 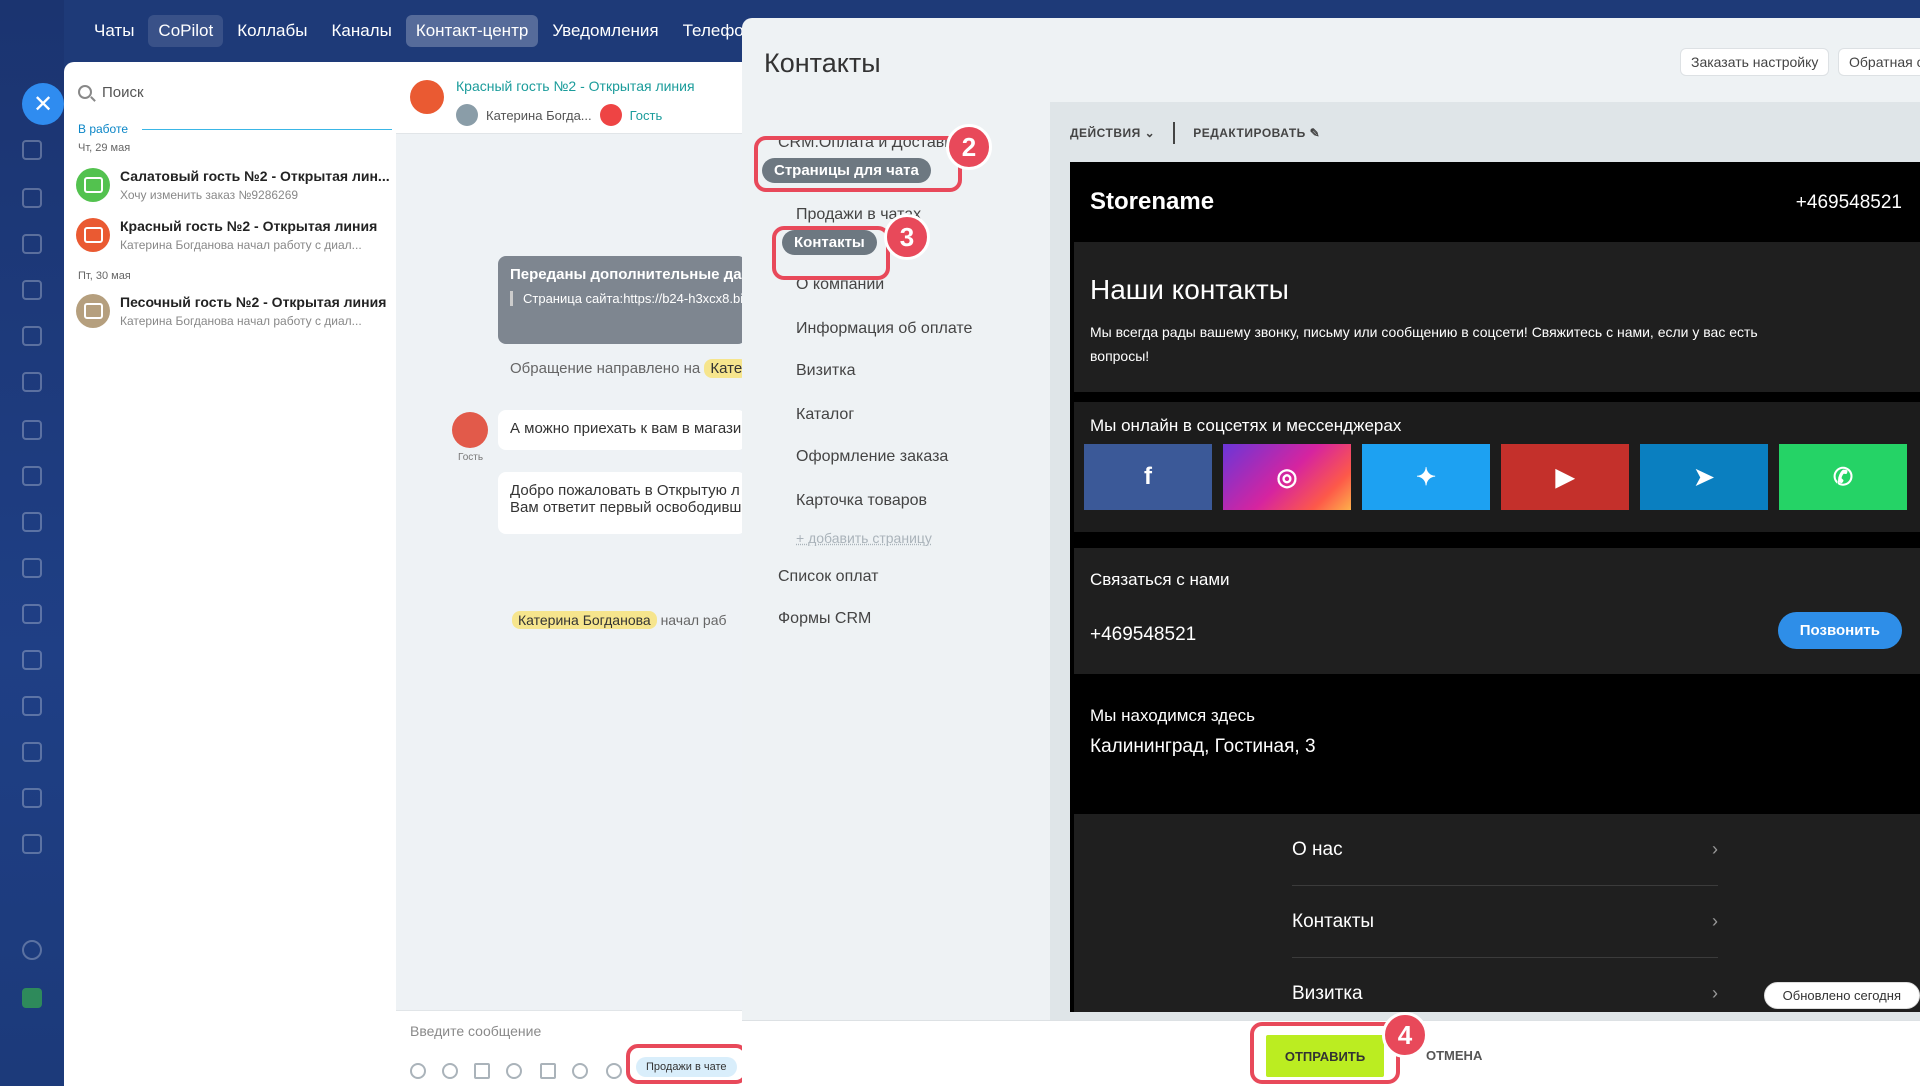 I want to click on chat-participants: Катерина Богда... Гость, so click(x=559, y=115).